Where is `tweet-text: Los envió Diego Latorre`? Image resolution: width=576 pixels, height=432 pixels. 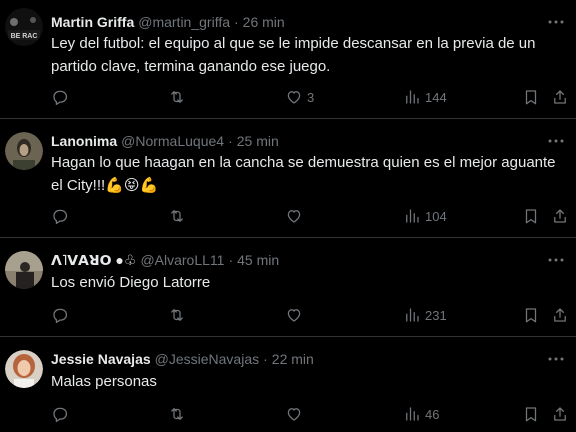
tweet-text: Los envió Diego Latorre is located at coordinates (308, 282).